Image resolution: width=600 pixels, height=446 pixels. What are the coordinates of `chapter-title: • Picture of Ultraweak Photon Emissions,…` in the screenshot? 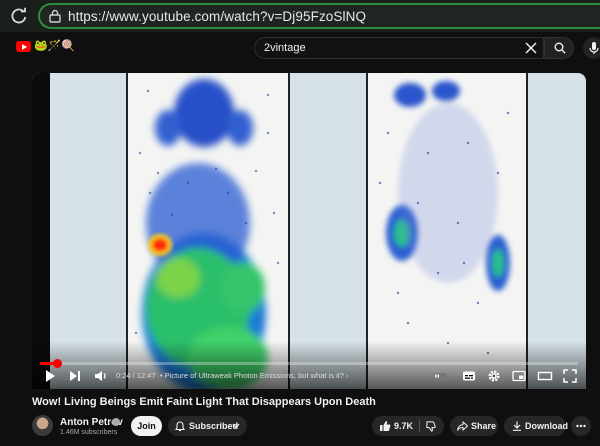 It's located at (254, 375).